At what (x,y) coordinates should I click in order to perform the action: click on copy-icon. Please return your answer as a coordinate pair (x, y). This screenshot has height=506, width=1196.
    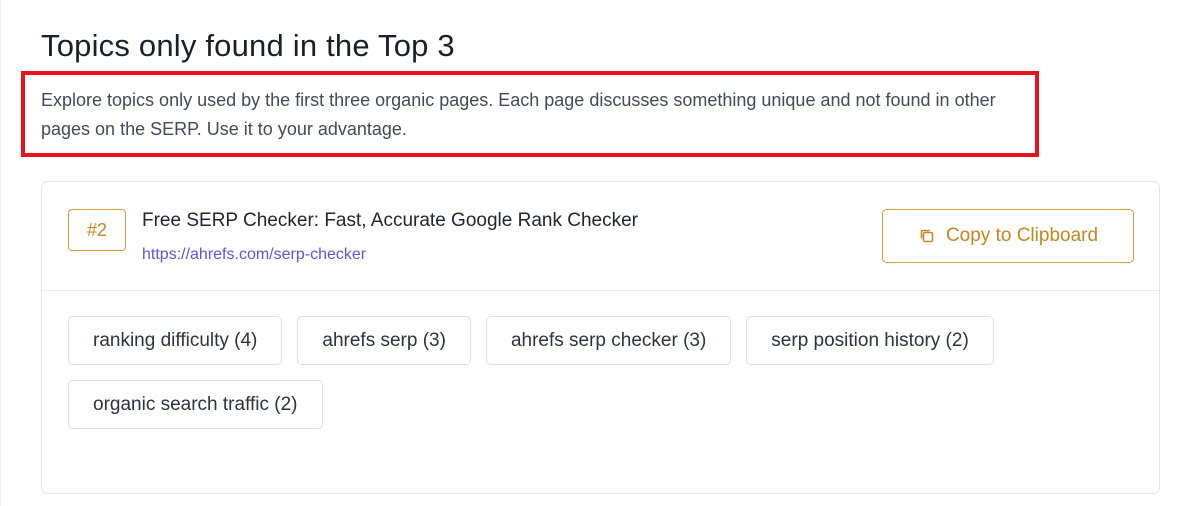
    Looking at the image, I should click on (927, 236).